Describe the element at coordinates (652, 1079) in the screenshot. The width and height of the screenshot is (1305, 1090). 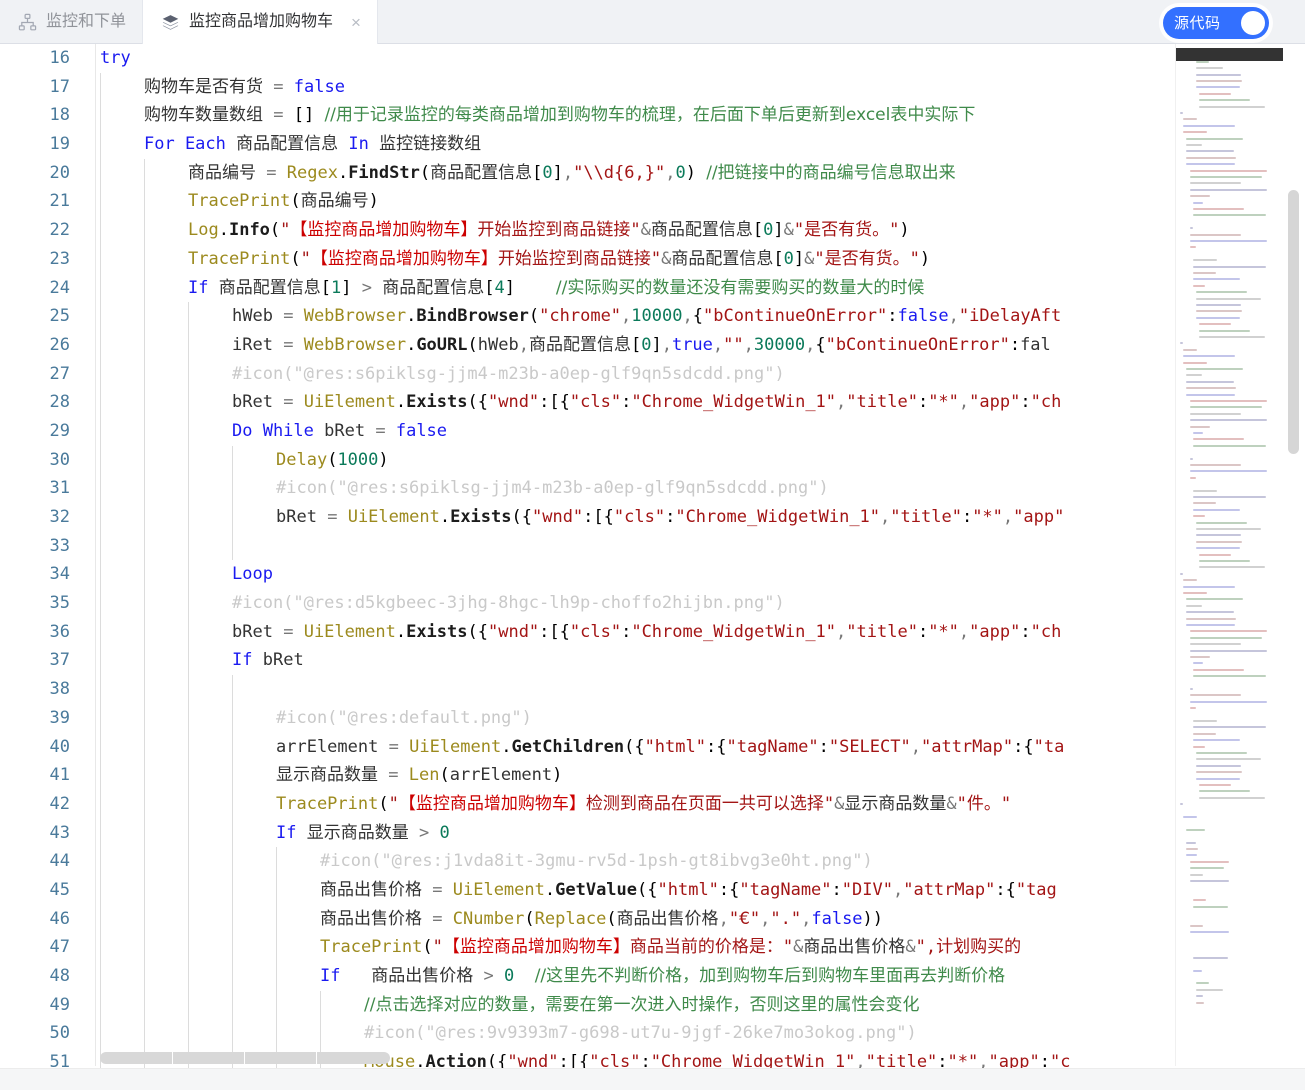
I see `status-bar` at that location.